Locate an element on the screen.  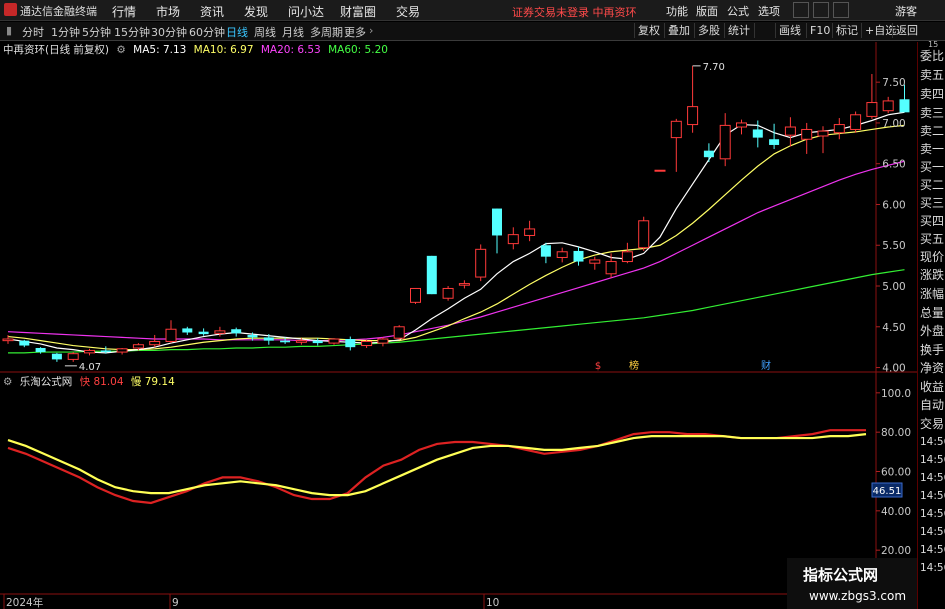
minimize-icon is located at coordinates (801, 10).